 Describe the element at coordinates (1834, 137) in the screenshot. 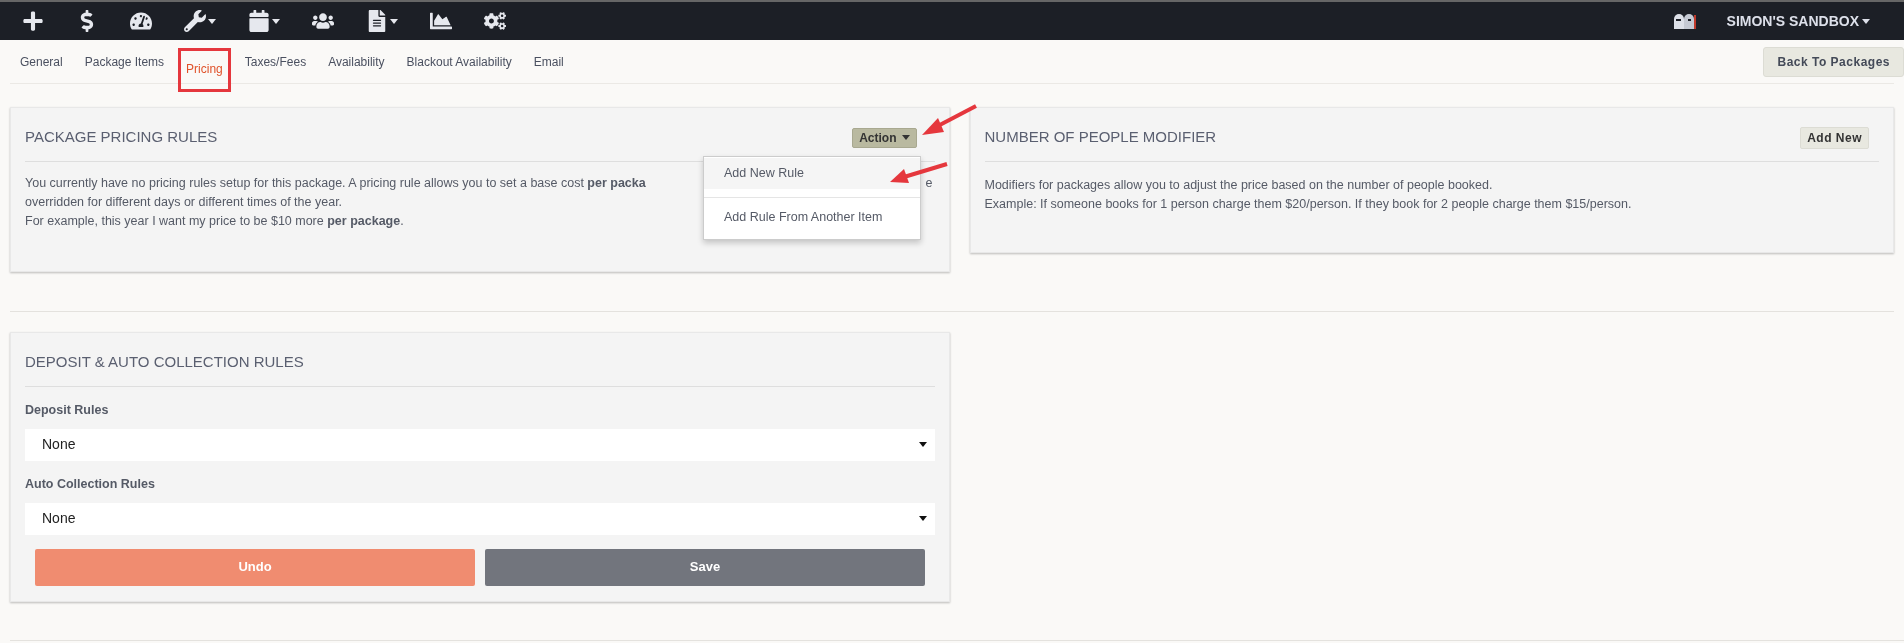

I see `add-new-button: Add New` at that location.